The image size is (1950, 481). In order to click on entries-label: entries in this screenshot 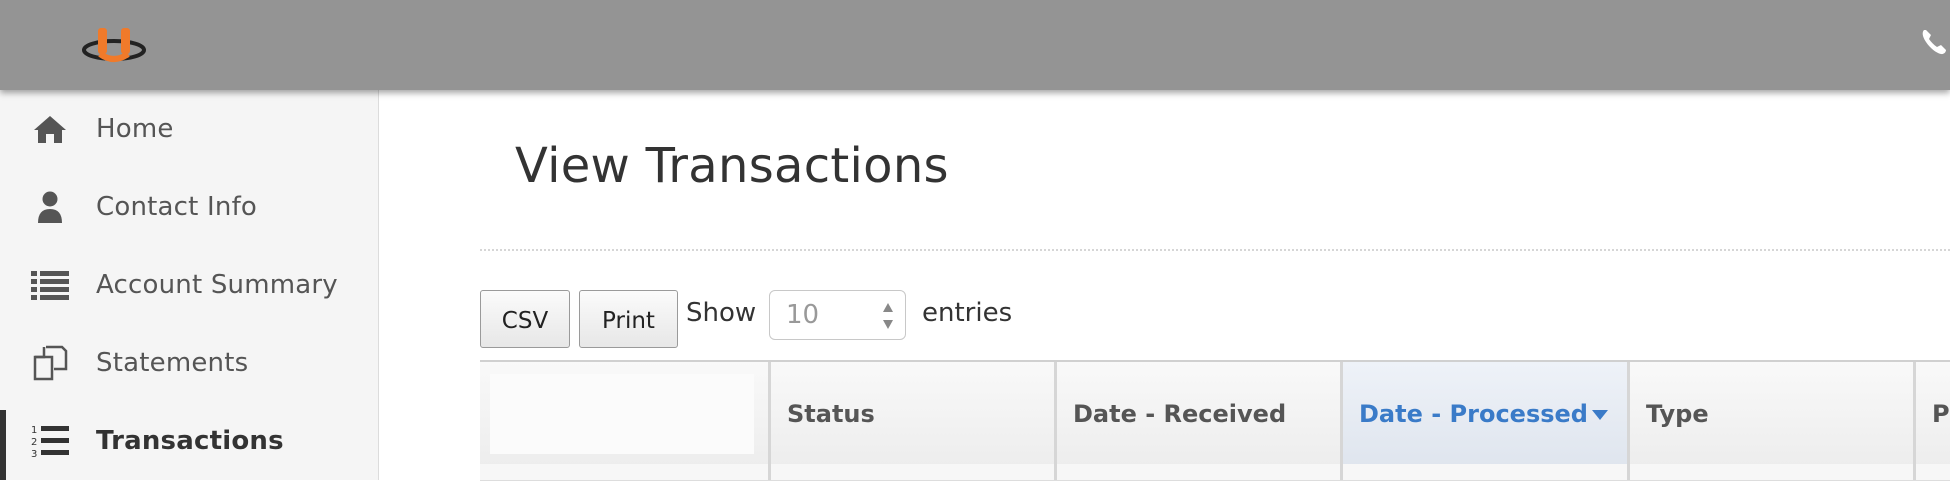, I will do `click(967, 313)`.